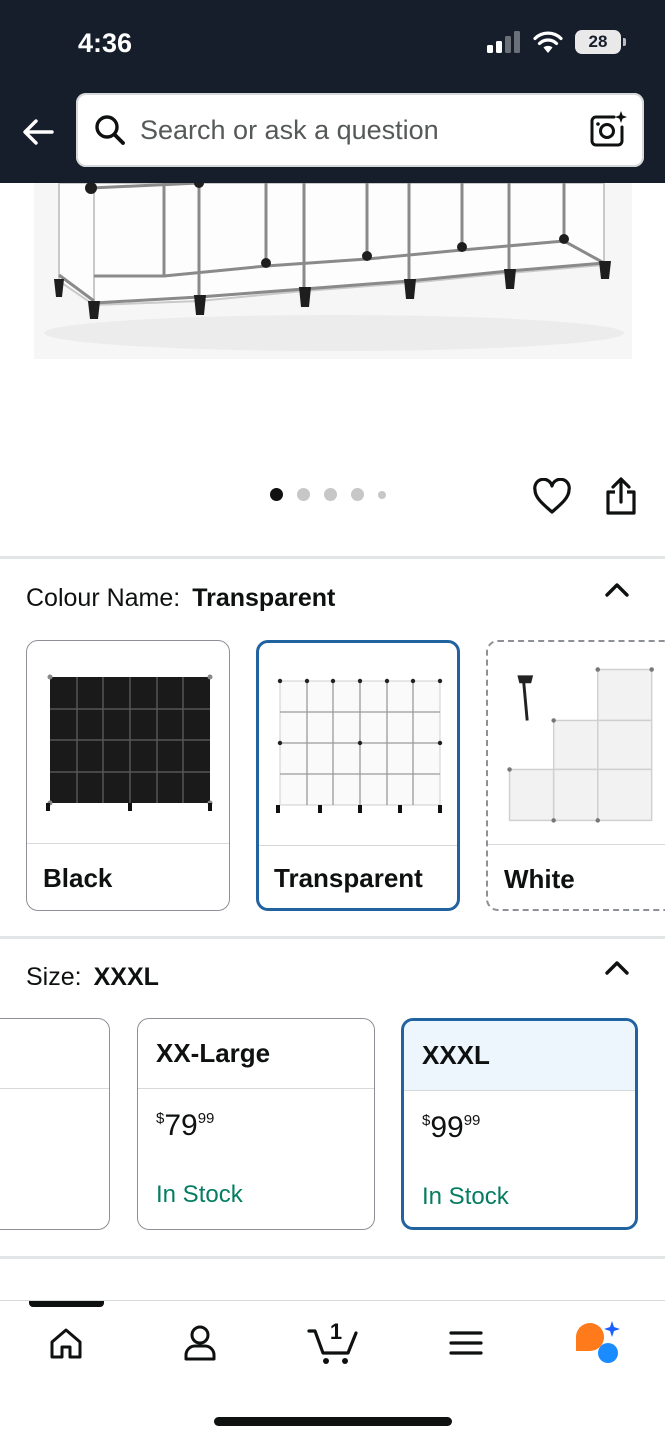 The image size is (665, 1440). Describe the element at coordinates (332, 91) in the screenshot. I see `top-header: 4:36 28` at that location.